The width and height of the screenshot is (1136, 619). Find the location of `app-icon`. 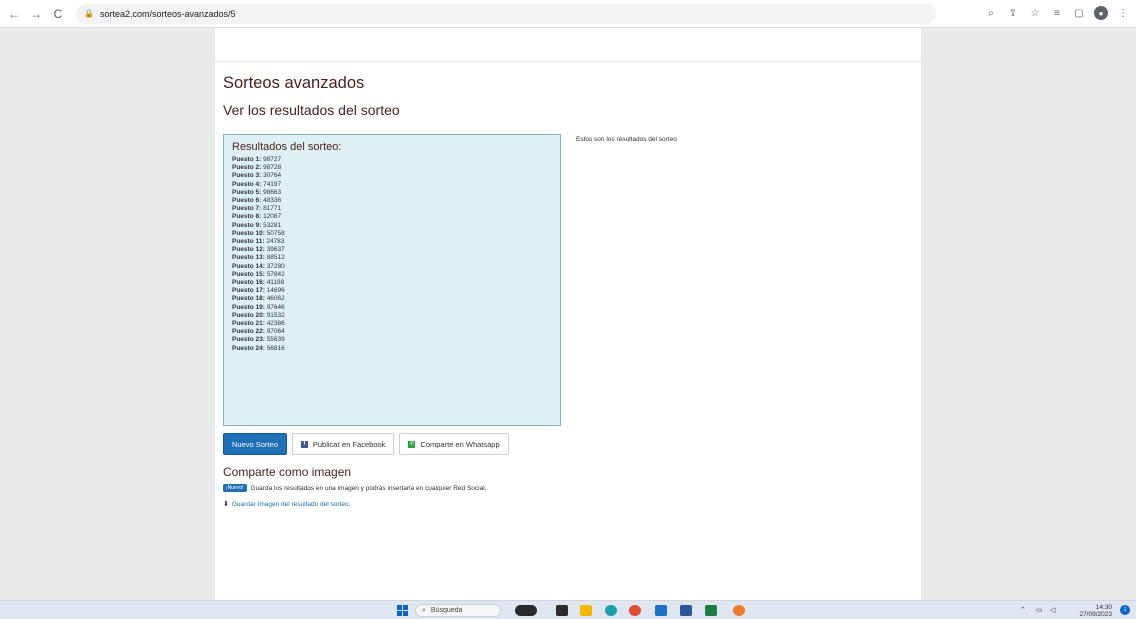

app-icon is located at coordinates (739, 610).